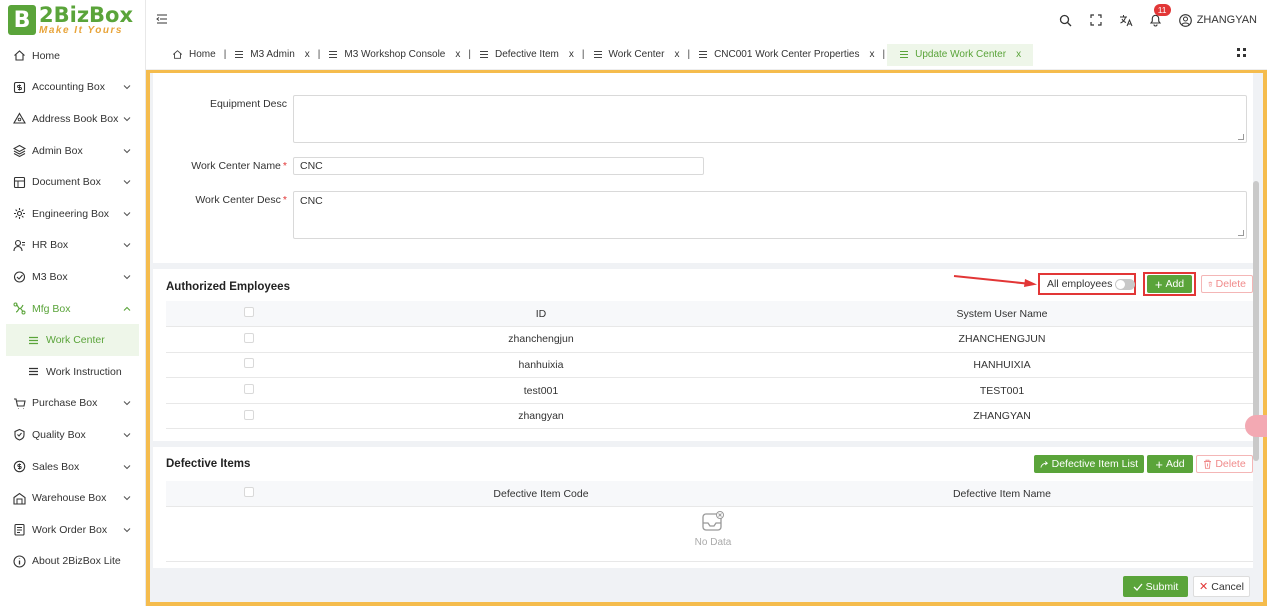 The height and width of the screenshot is (606, 1267). I want to click on fullscreen-icon, so click(1096, 20).